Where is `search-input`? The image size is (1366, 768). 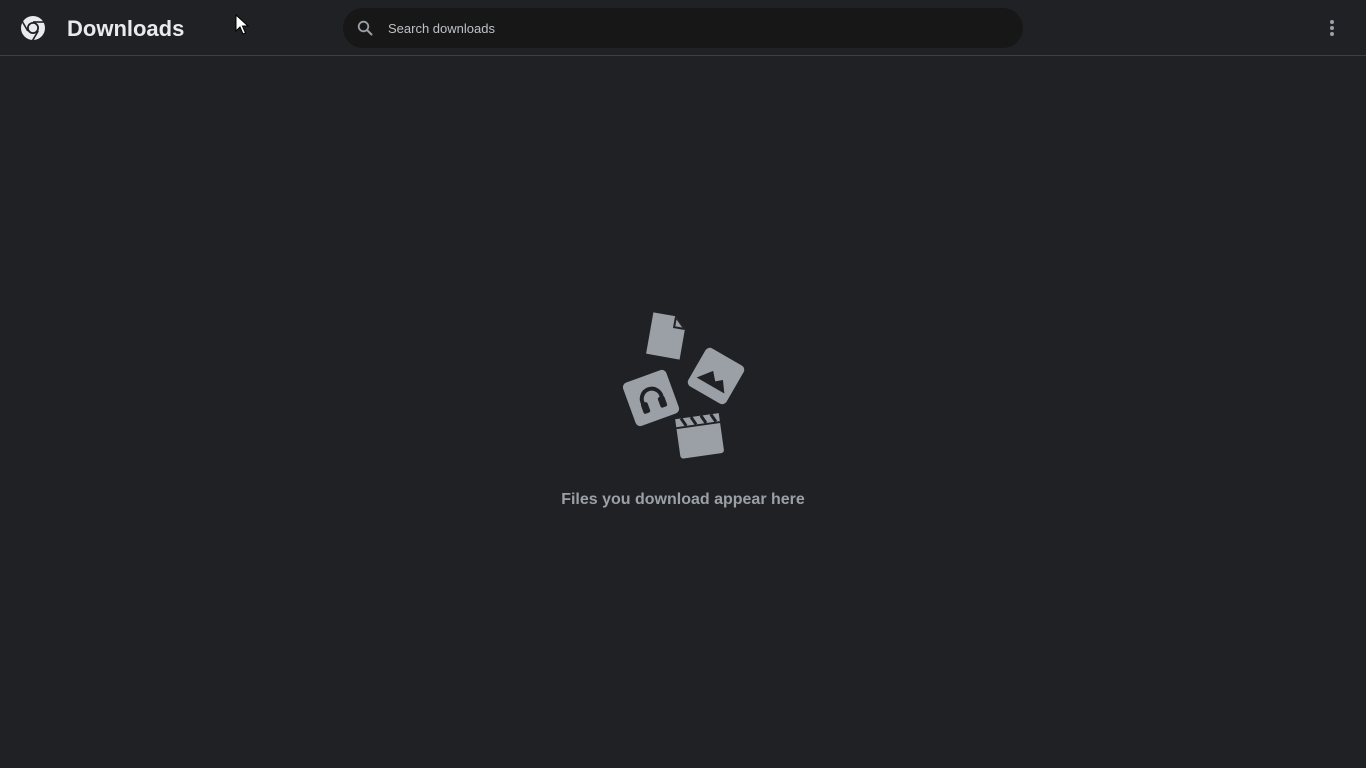 search-input is located at coordinates (688, 28).